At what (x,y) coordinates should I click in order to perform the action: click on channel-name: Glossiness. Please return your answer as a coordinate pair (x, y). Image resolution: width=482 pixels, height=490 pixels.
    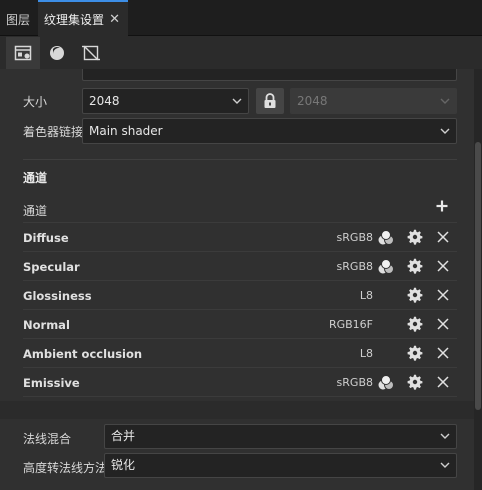
    Looking at the image, I should click on (57, 296).